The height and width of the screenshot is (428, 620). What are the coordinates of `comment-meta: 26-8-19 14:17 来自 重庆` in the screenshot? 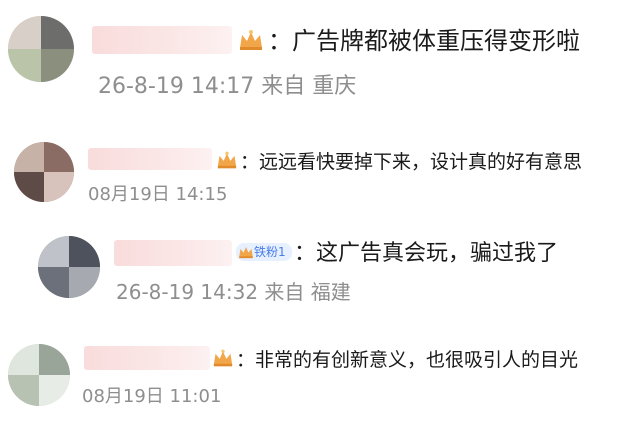 It's located at (227, 86).